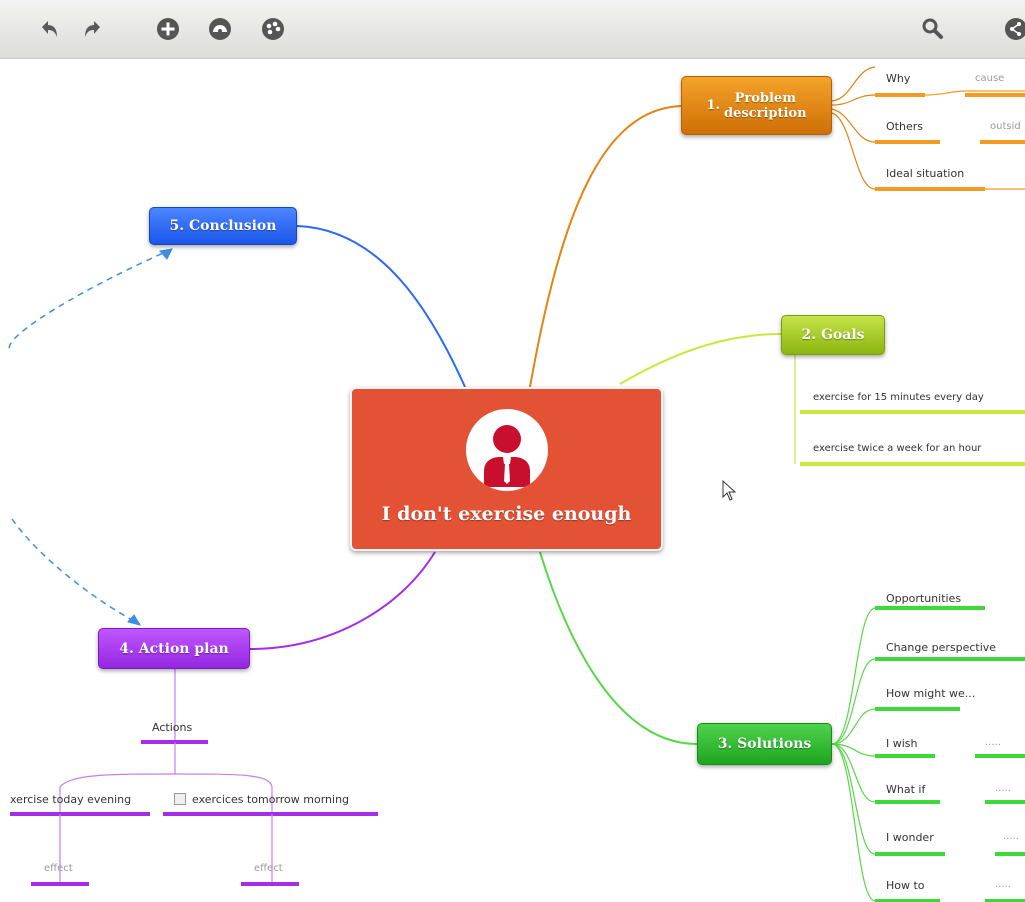 This screenshot has width=1025, height=902. What do you see at coordinates (273, 29) in the screenshot?
I see `theme-icon` at bounding box center [273, 29].